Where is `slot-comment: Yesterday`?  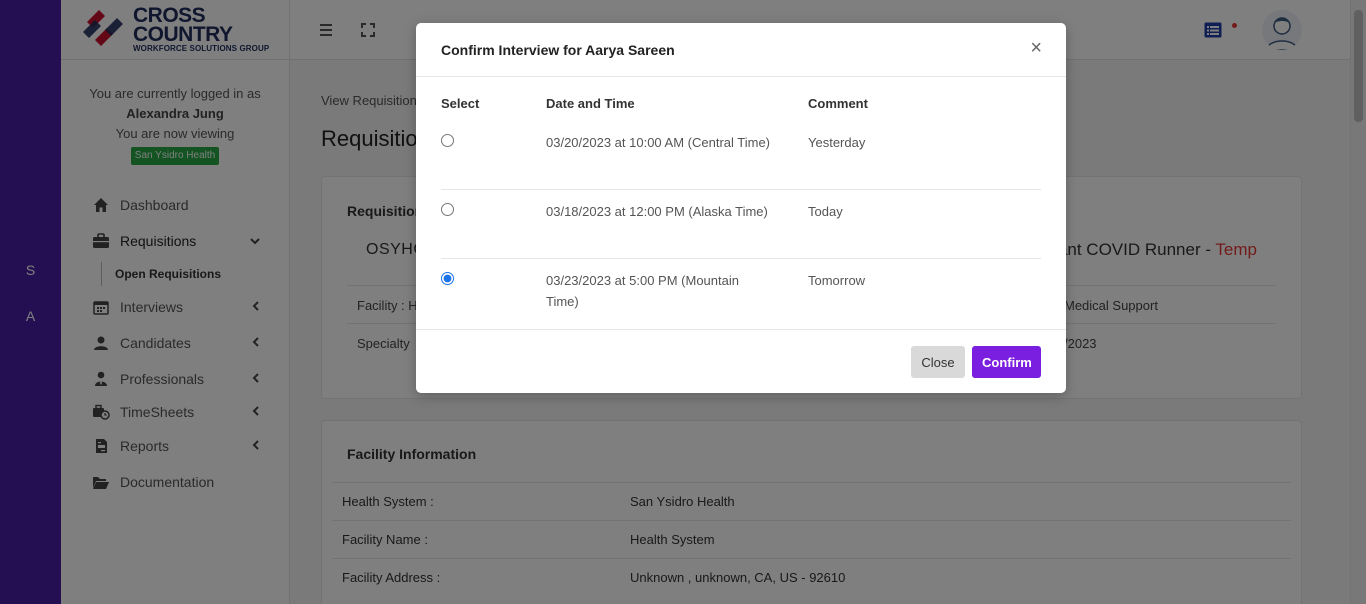
slot-comment: Yesterday is located at coordinates (837, 142).